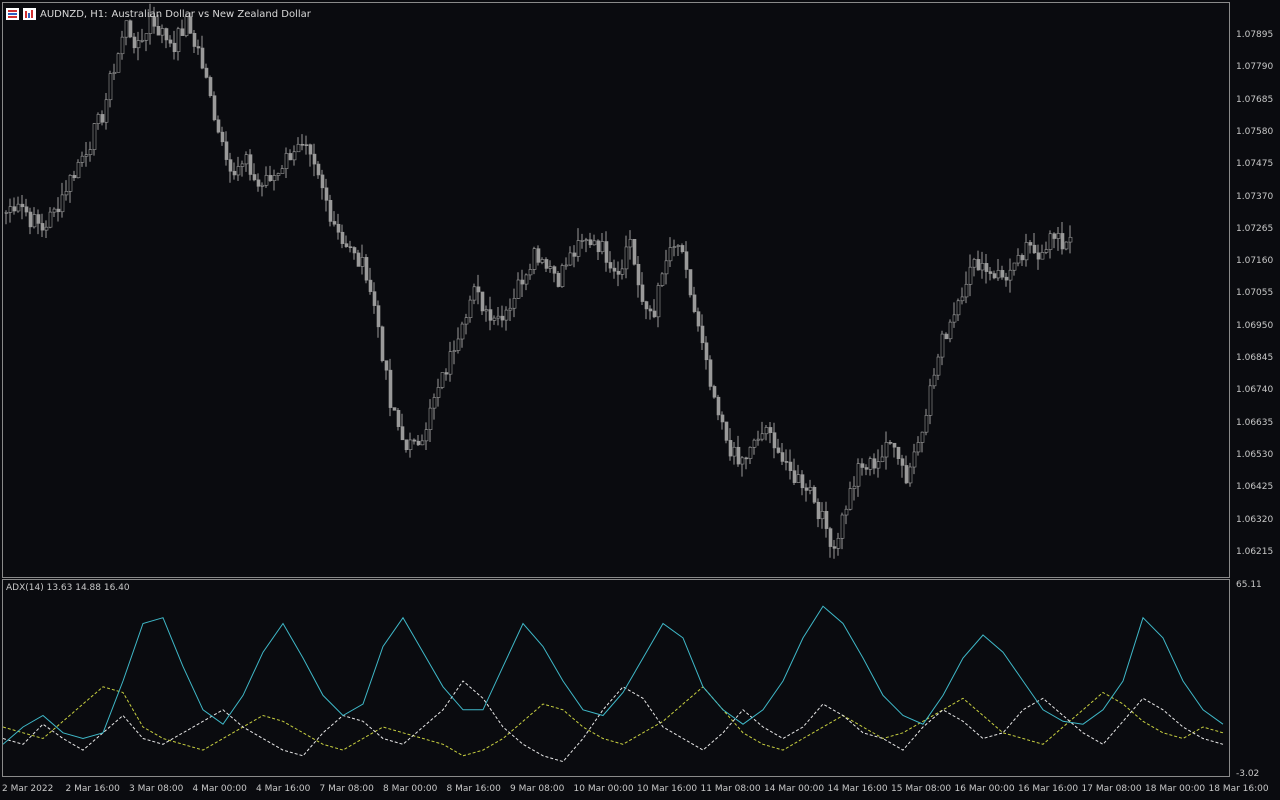 Image resolution: width=1280 pixels, height=800 pixels. What do you see at coordinates (984, 789) in the screenshot?
I see `time-tick-label: 16 Mar 00:00` at bounding box center [984, 789].